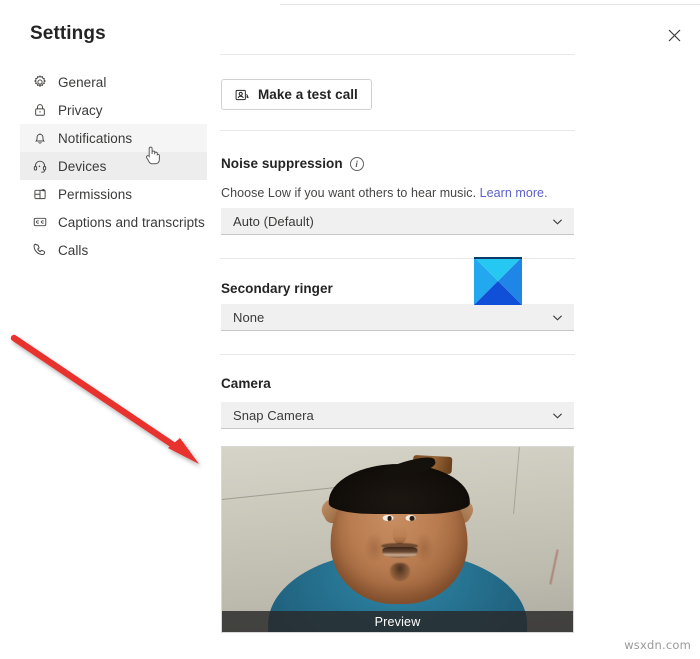  What do you see at coordinates (73, 250) in the screenshot?
I see `sidebar-item-label: Calls` at bounding box center [73, 250].